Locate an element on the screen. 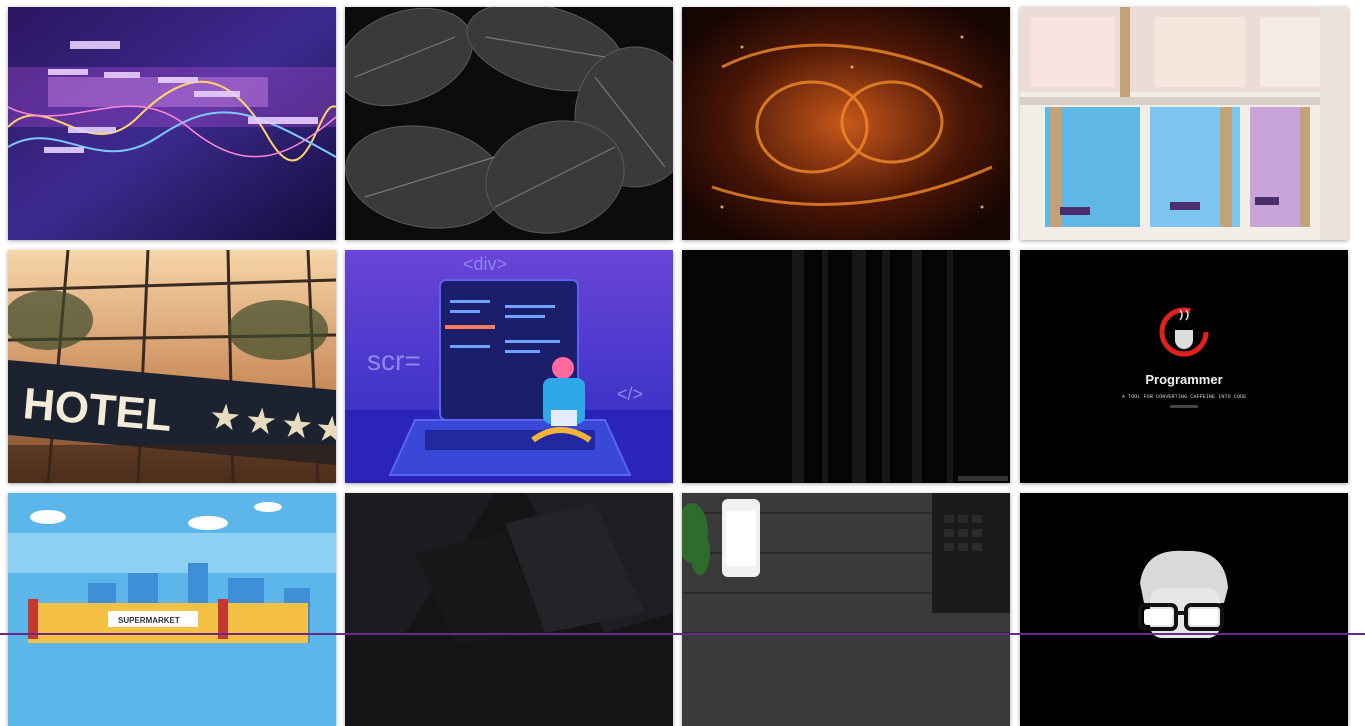 This screenshot has width=1365, height=726. neon-data-waves-image is located at coordinates (172, 123).